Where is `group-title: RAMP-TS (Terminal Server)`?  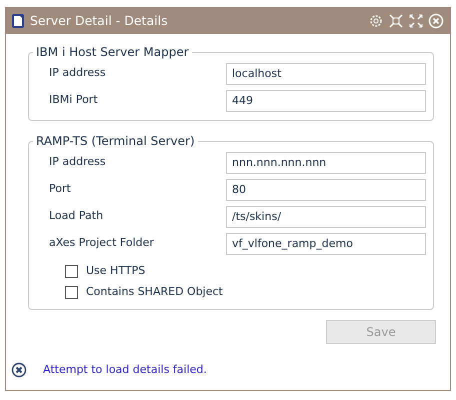
group-title: RAMP-TS (Terminal Server) is located at coordinates (115, 141).